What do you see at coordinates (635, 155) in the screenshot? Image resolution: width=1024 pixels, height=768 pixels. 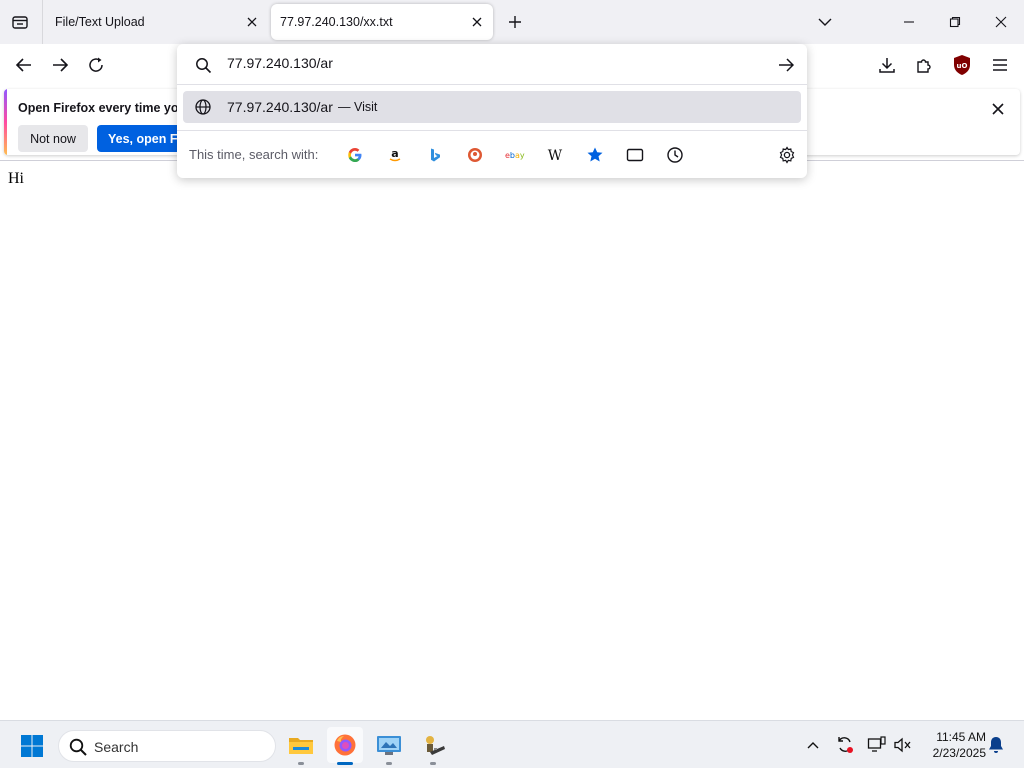 I see `tabs-icon` at bounding box center [635, 155].